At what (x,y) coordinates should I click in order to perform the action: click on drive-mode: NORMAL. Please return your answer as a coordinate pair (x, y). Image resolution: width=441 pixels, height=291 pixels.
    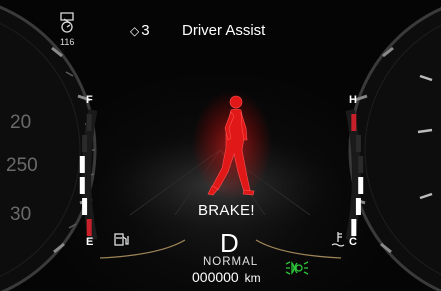
    Looking at the image, I should click on (231, 262).